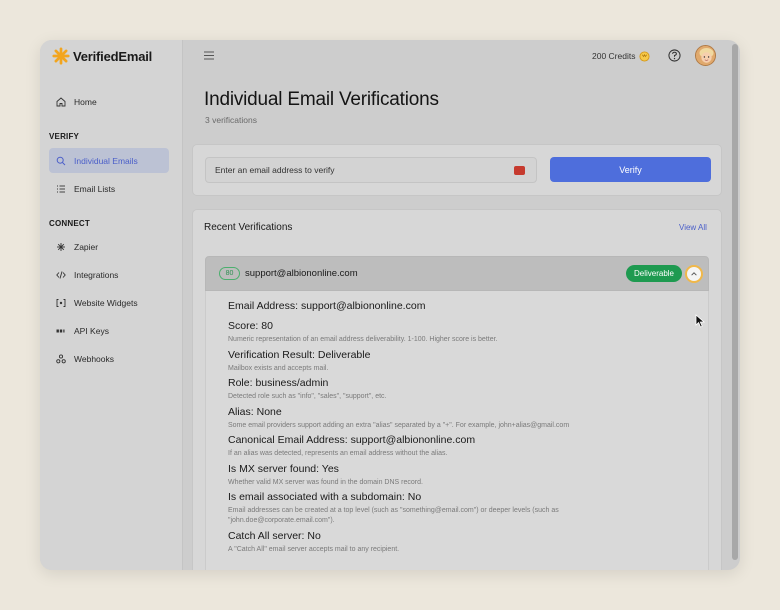 This screenshot has width=780, height=610. I want to click on row-email: support@albiononline.com, so click(301, 273).